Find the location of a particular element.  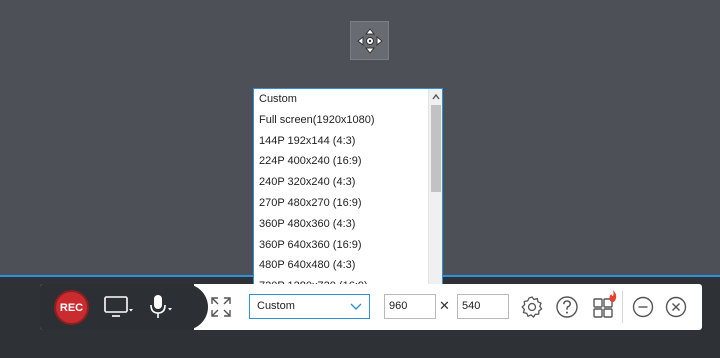

audio-source-button is located at coordinates (161, 307).